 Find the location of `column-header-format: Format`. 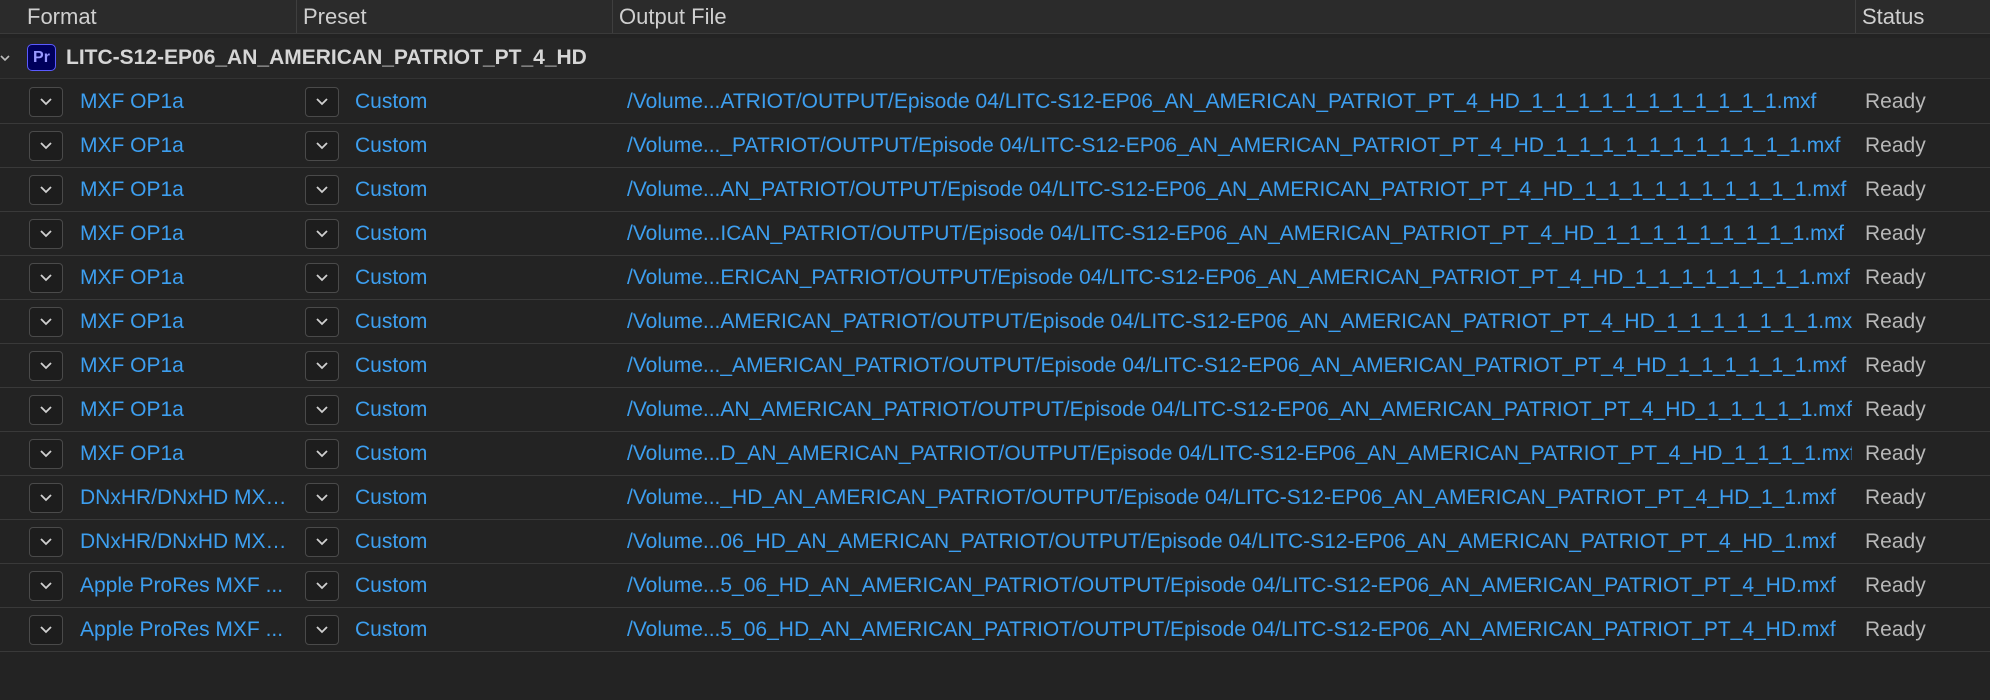

column-header-format: Format is located at coordinates (125, 16).